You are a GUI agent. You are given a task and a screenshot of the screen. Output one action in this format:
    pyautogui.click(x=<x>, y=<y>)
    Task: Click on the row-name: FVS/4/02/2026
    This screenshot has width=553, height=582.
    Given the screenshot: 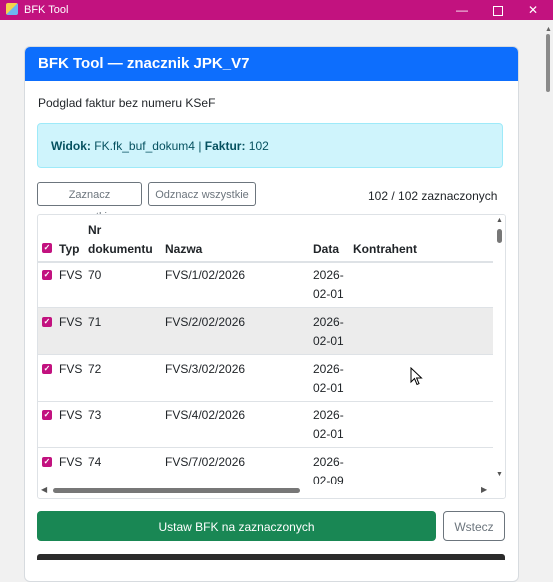 What is the action you would take?
    pyautogui.click(x=205, y=415)
    